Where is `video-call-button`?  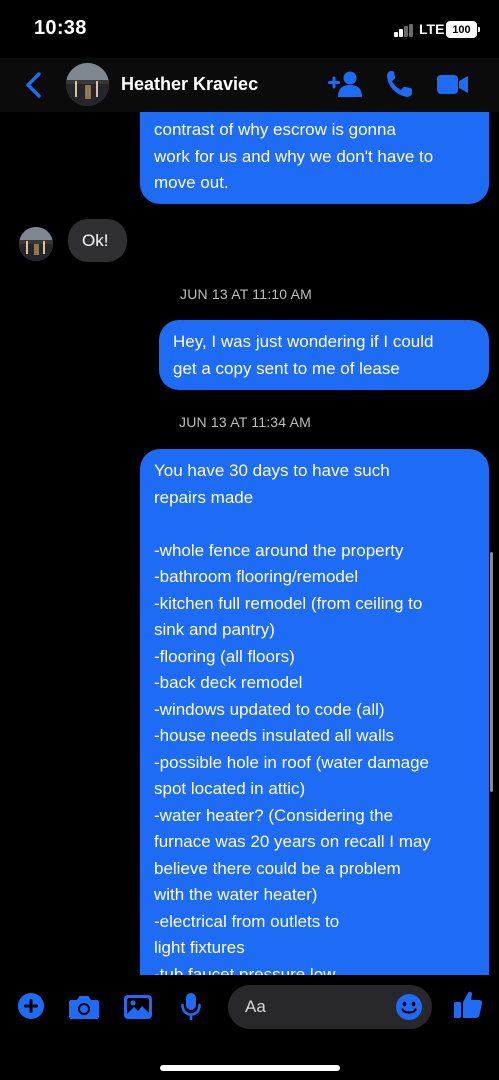
video-call-button is located at coordinates (453, 84).